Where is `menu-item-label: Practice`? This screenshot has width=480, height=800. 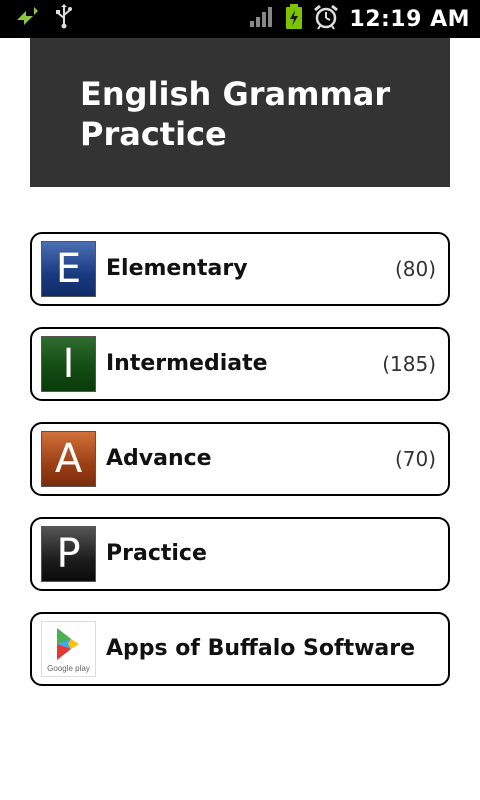
menu-item-label: Practice is located at coordinates (156, 553).